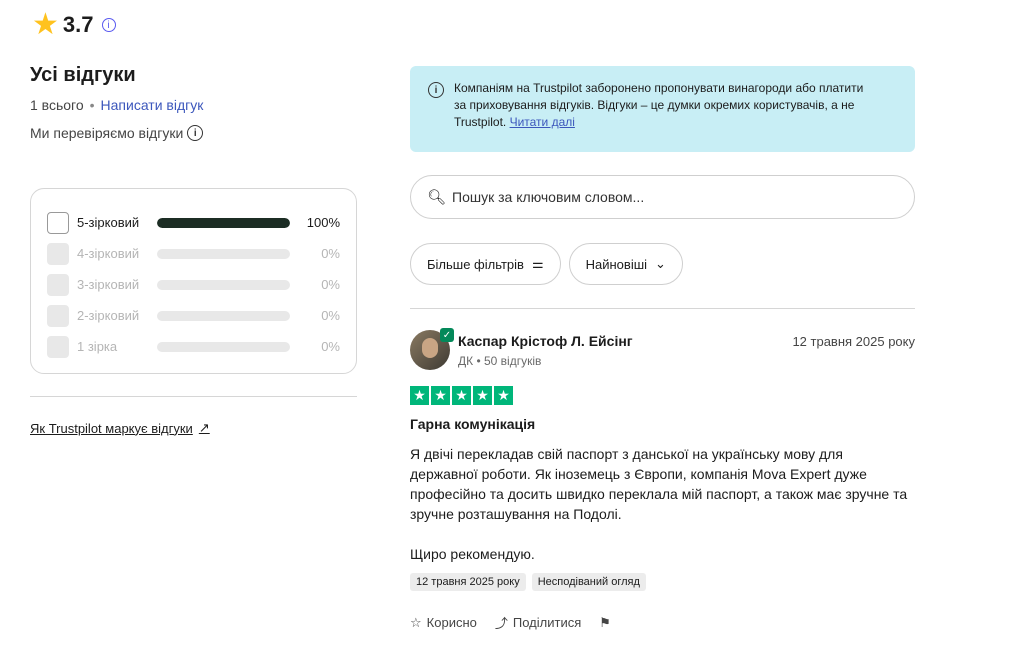 The image size is (1024, 653). Describe the element at coordinates (97, 346) in the screenshot. I see `rating-label: 1 зірка` at that location.